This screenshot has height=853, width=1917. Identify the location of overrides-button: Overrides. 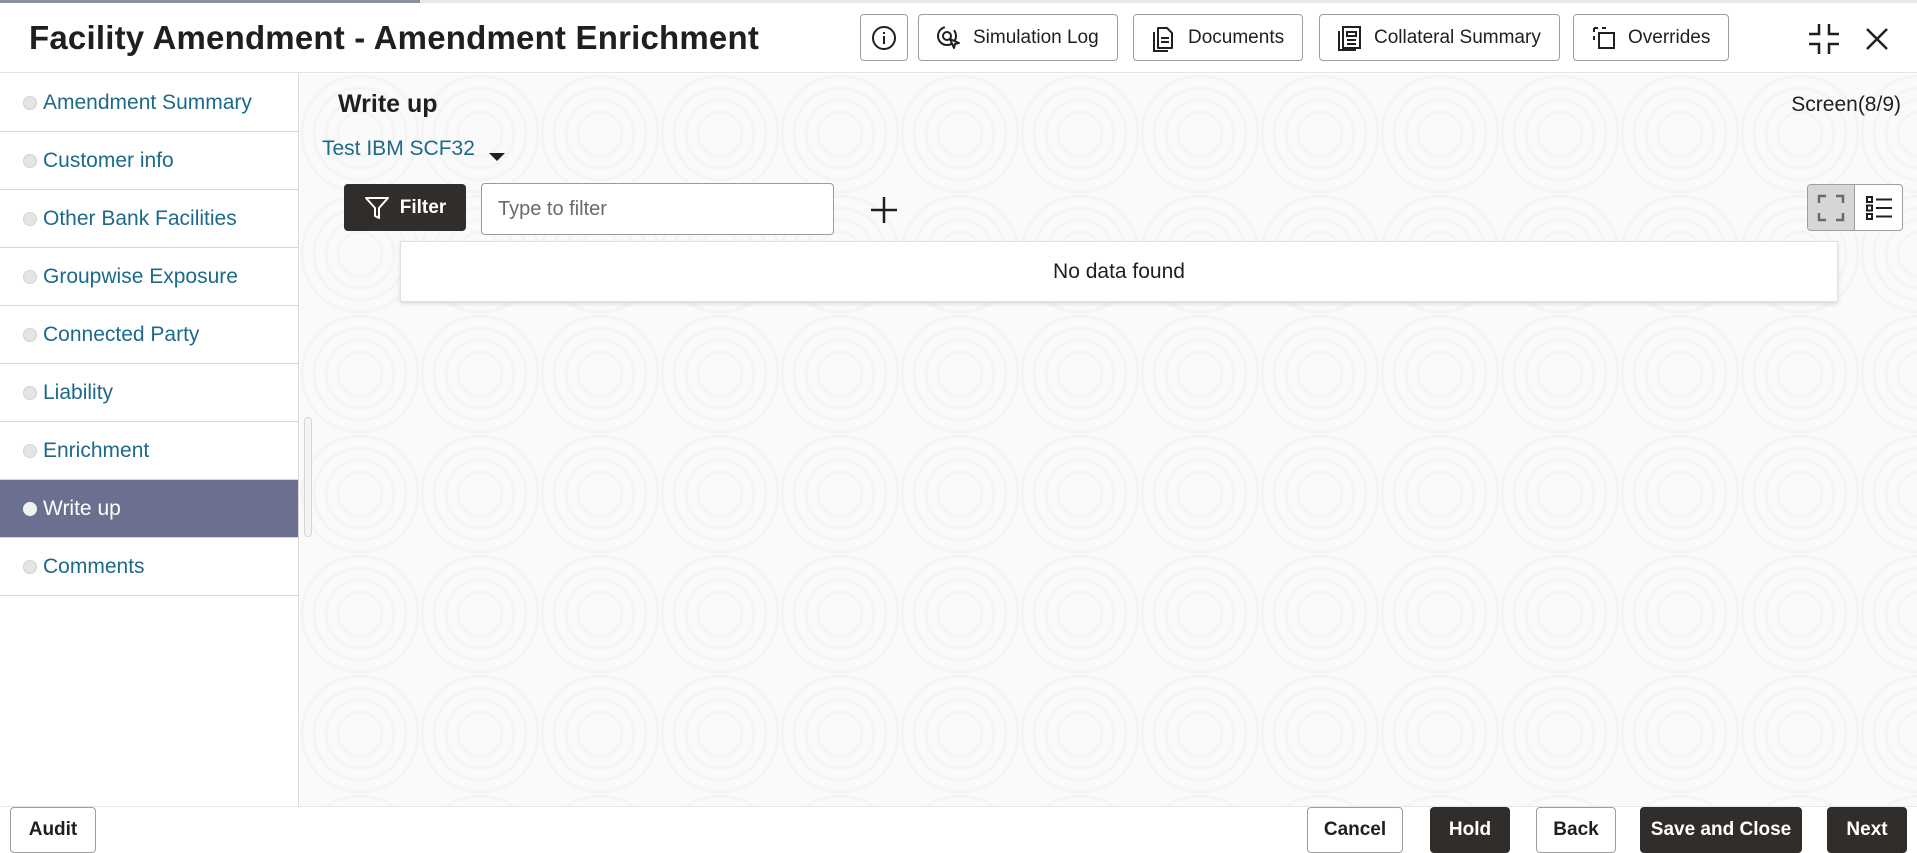
(1651, 37).